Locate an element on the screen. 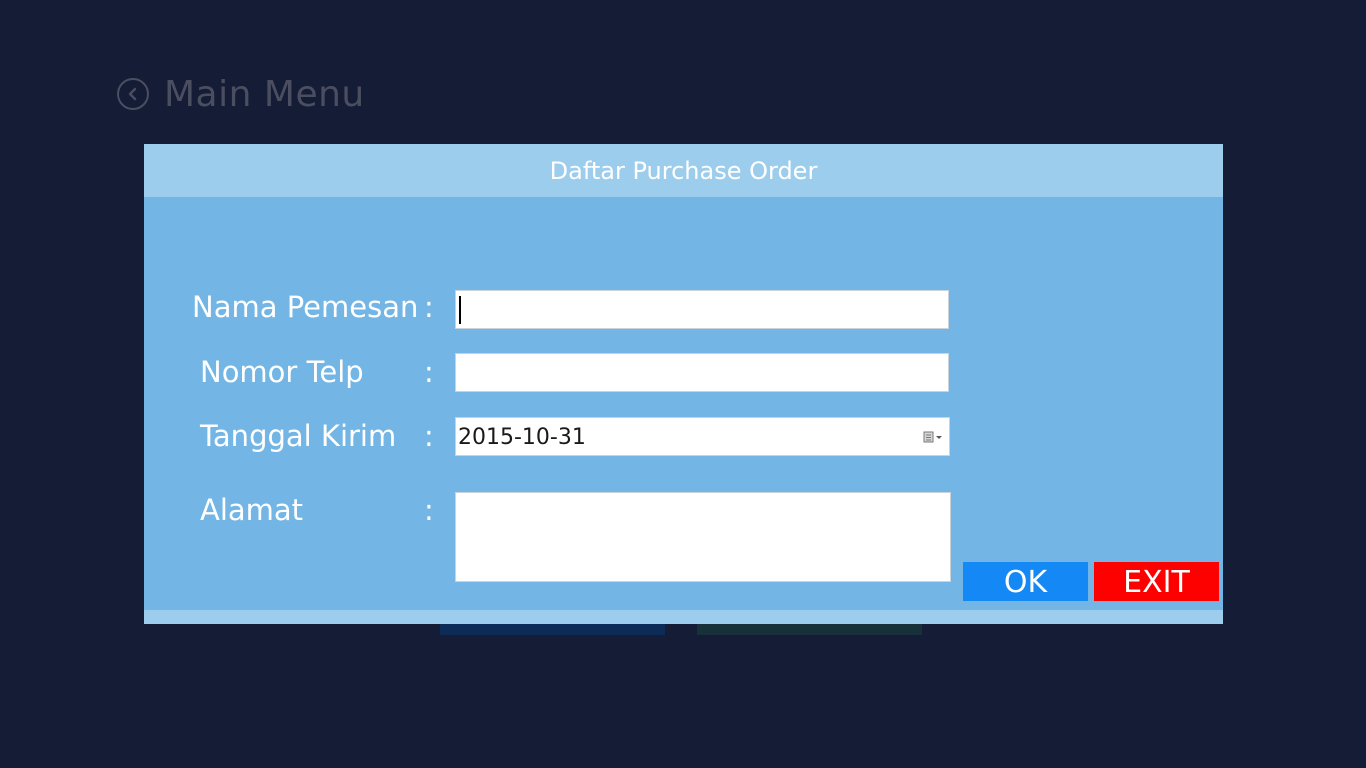  page-title: Main Menu is located at coordinates (264, 94).